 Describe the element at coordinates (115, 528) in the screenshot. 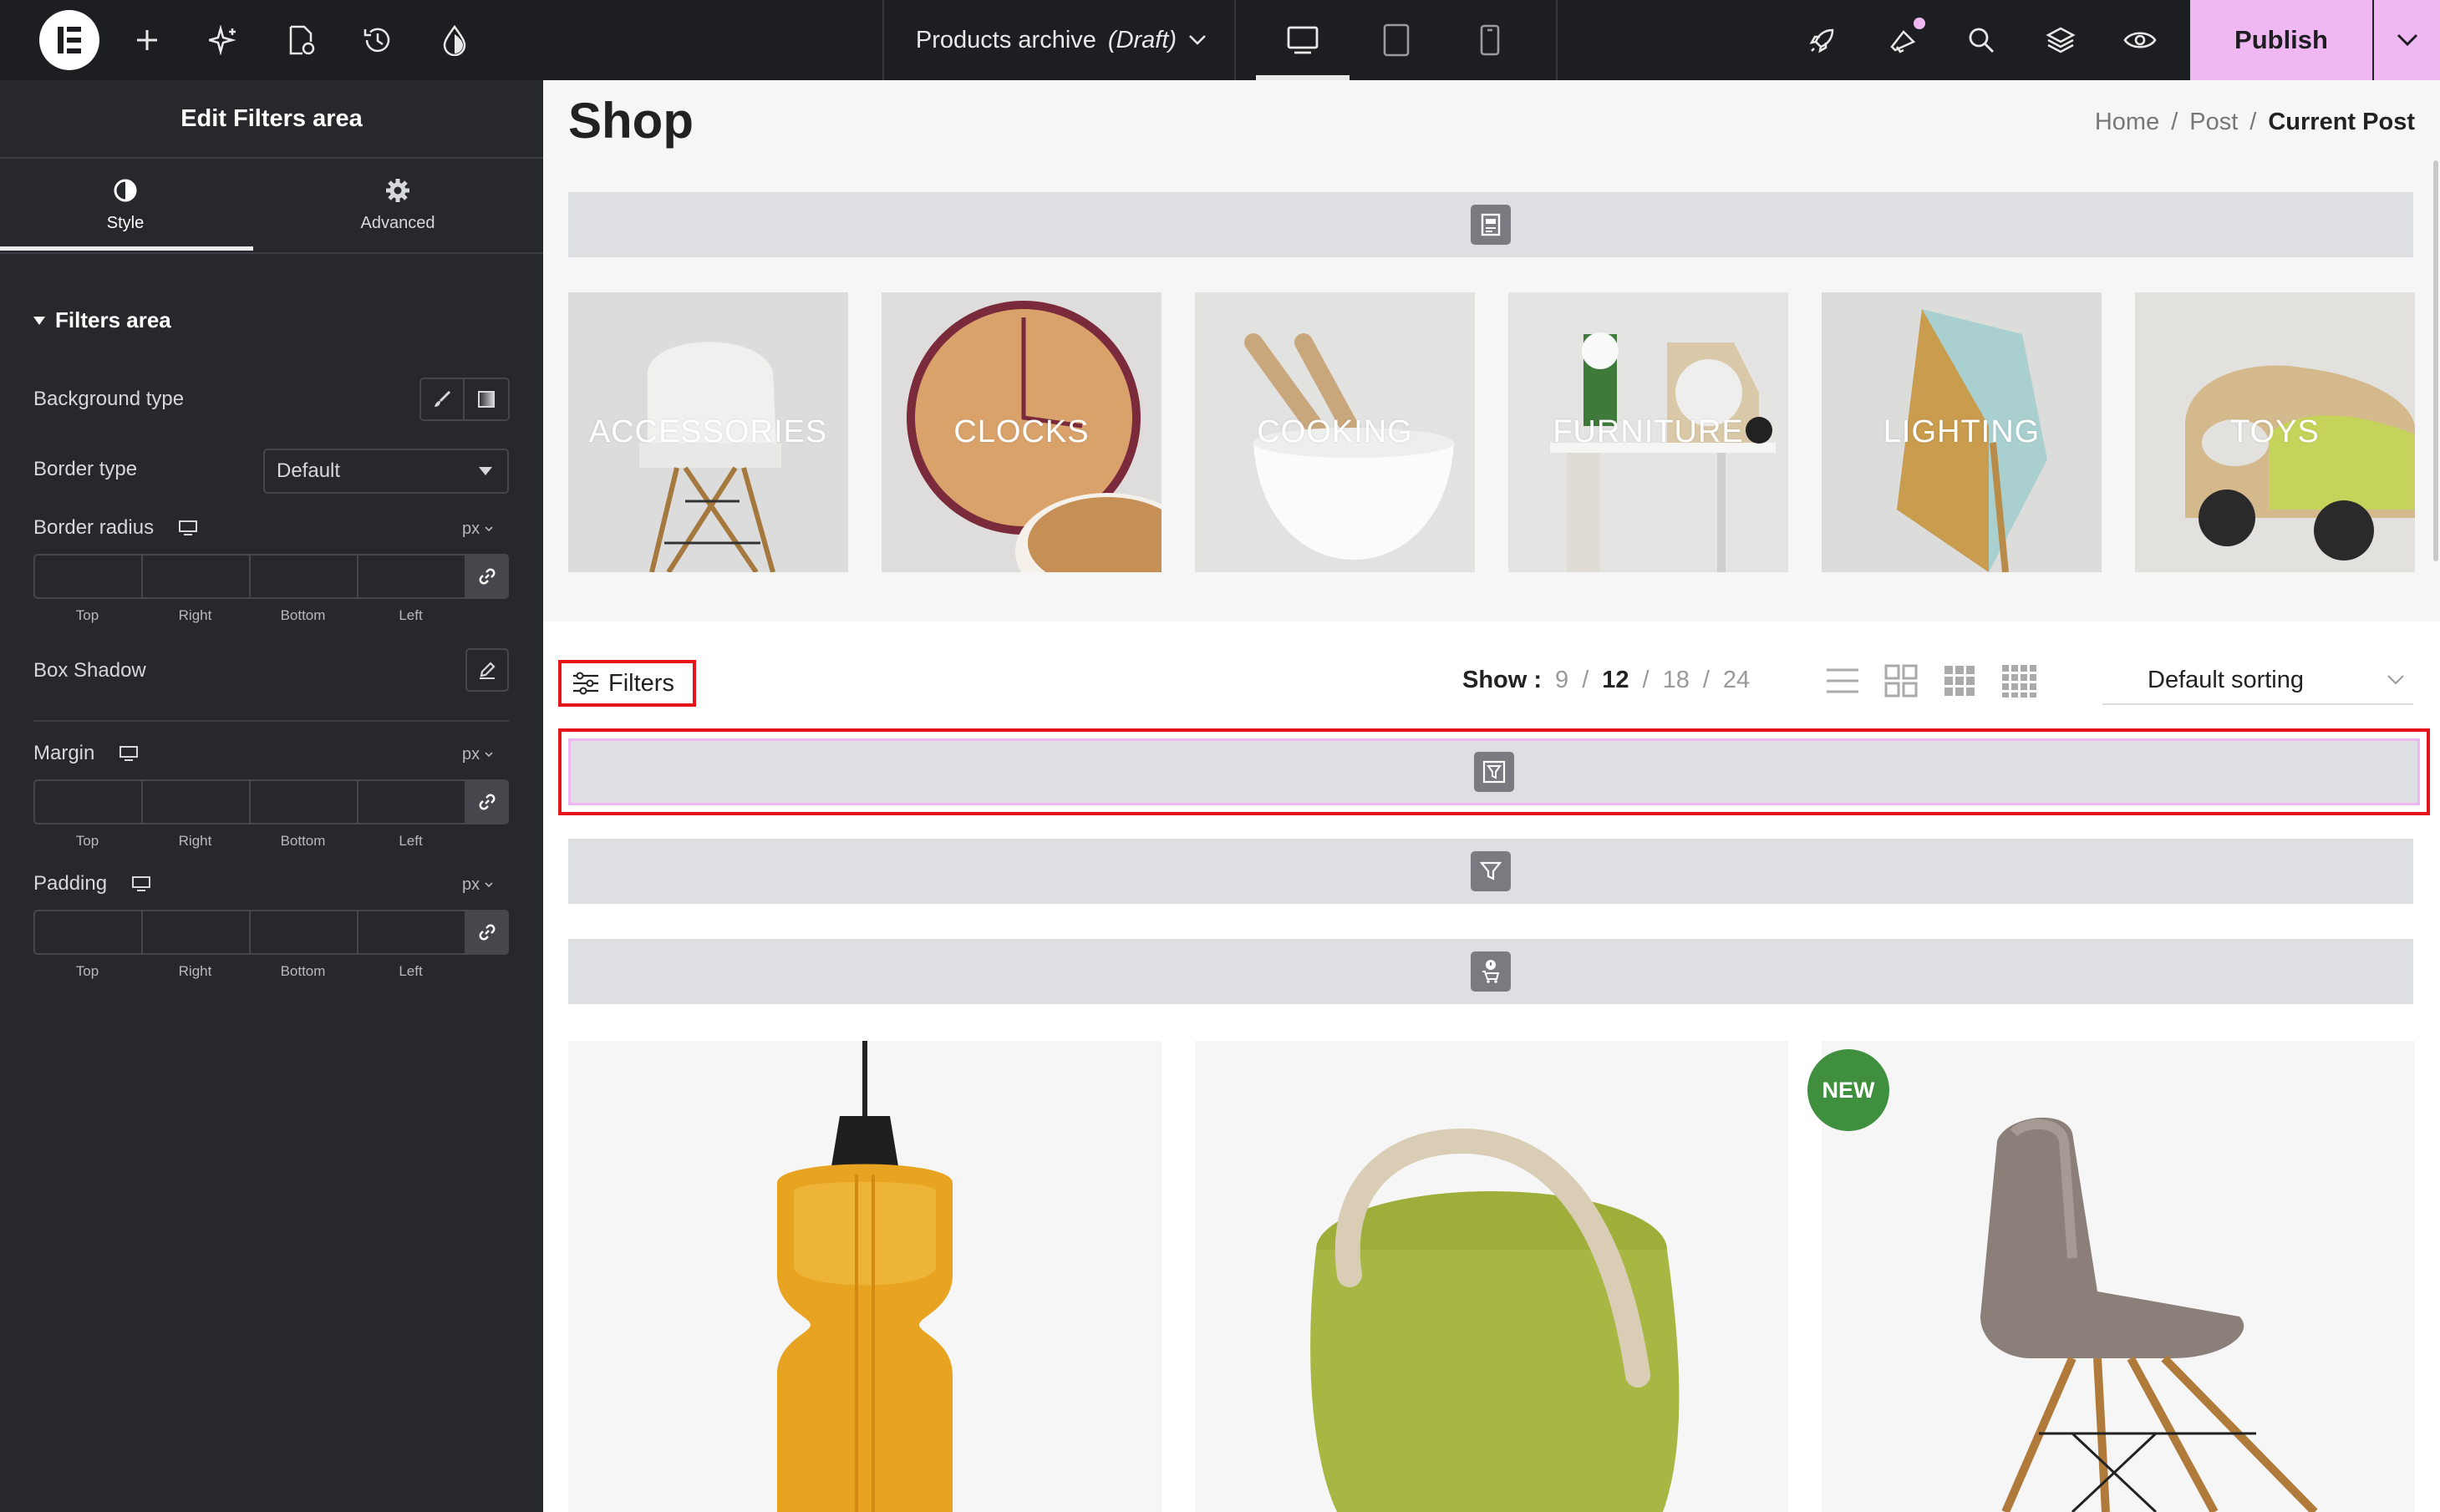

I see `border-radius-label-row: Border radius` at that location.